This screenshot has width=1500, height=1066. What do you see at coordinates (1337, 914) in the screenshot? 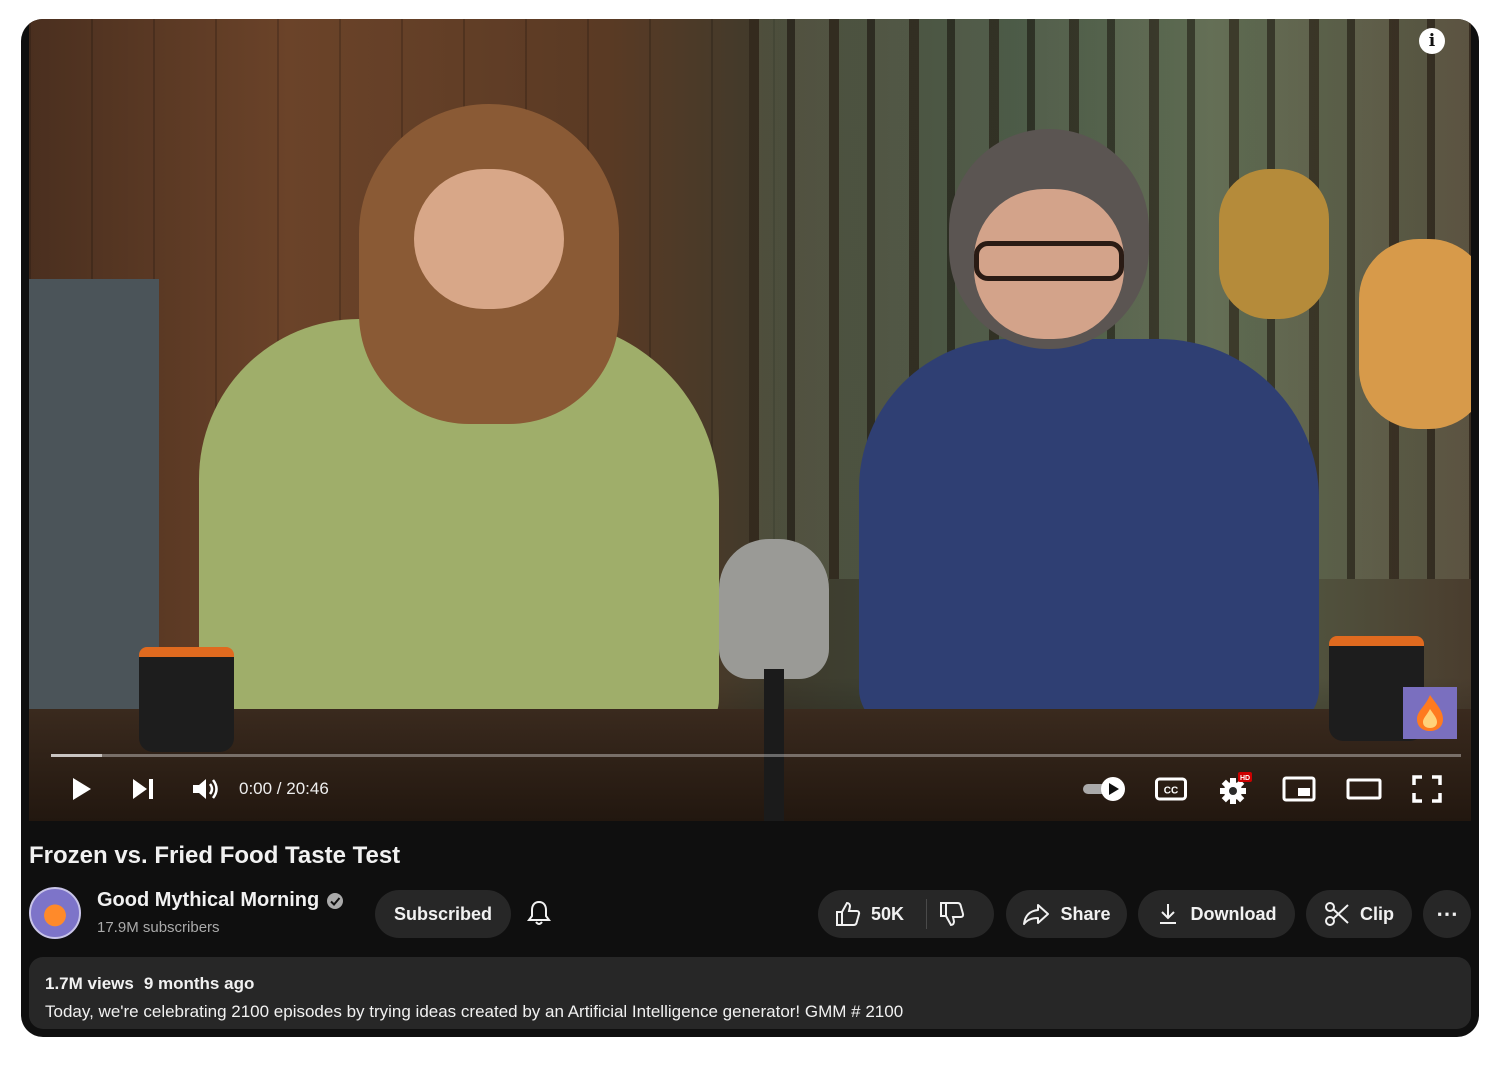
I see `scissors-icon` at bounding box center [1337, 914].